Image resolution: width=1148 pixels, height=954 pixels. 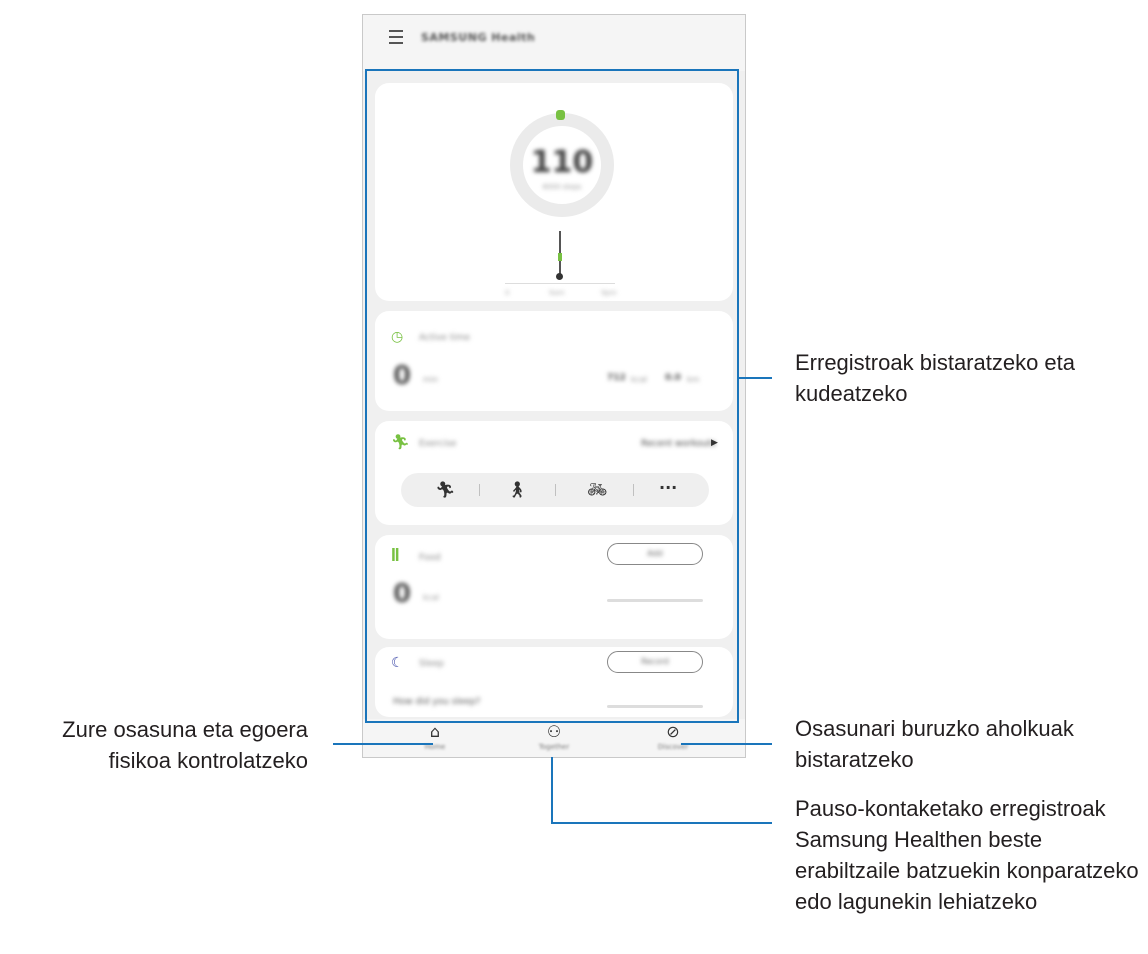 I want to click on steps-value: 110, so click(x=562, y=162).